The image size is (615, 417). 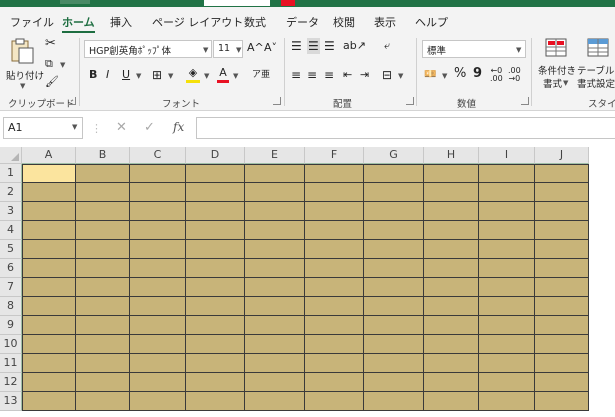 What do you see at coordinates (431, 22) in the screenshot?
I see `tab-help: ヘルプ` at bounding box center [431, 22].